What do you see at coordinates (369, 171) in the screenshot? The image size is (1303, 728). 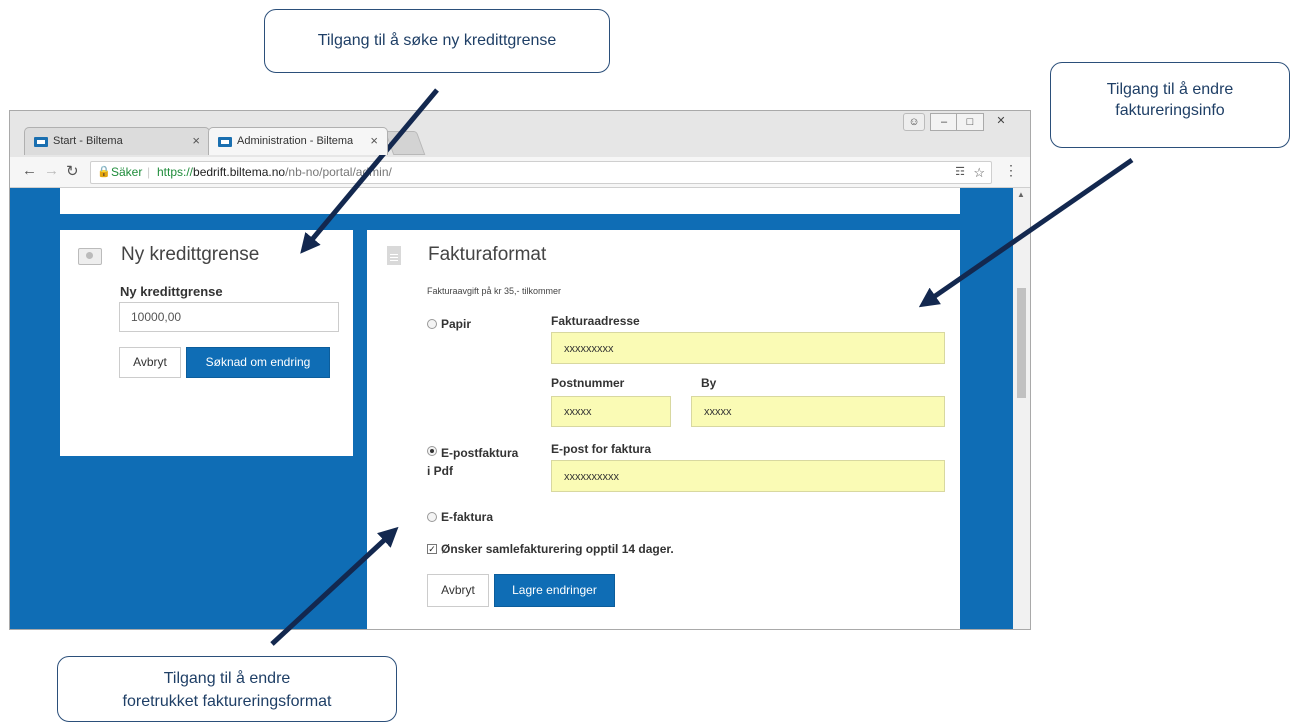 I see `arrow-to-credit-card` at bounding box center [369, 171].